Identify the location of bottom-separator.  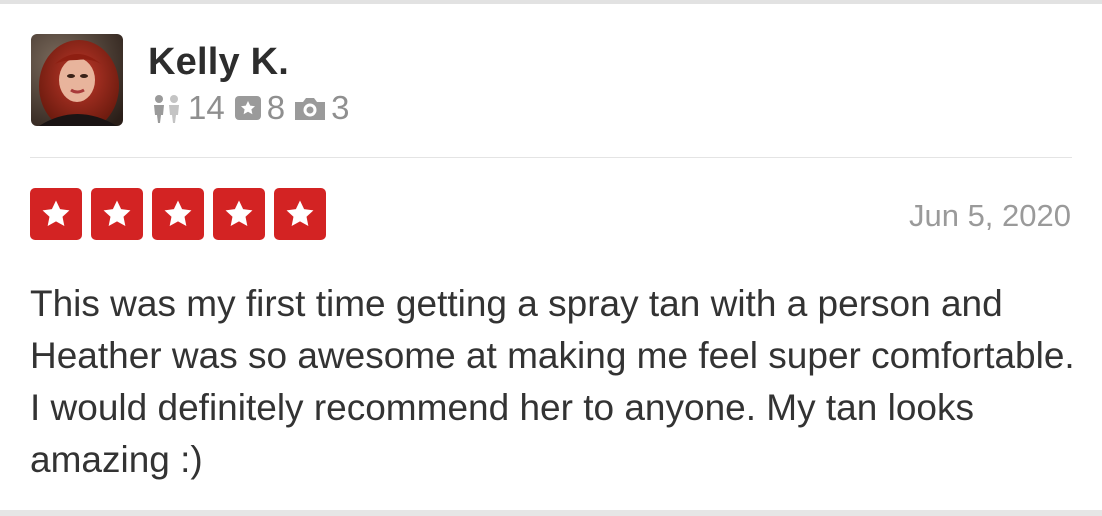
(551, 513).